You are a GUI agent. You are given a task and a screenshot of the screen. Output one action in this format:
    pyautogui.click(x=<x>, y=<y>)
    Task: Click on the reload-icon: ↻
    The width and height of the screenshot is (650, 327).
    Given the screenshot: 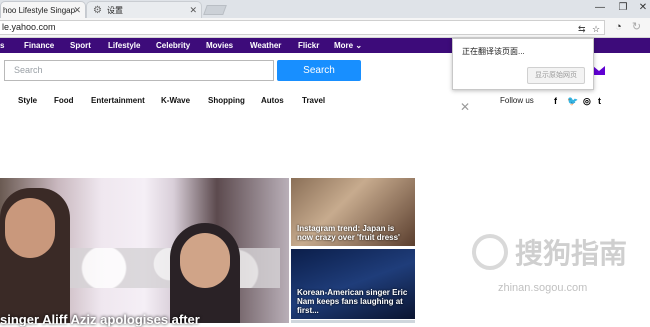 What is the action you would take?
    pyautogui.click(x=636, y=27)
    